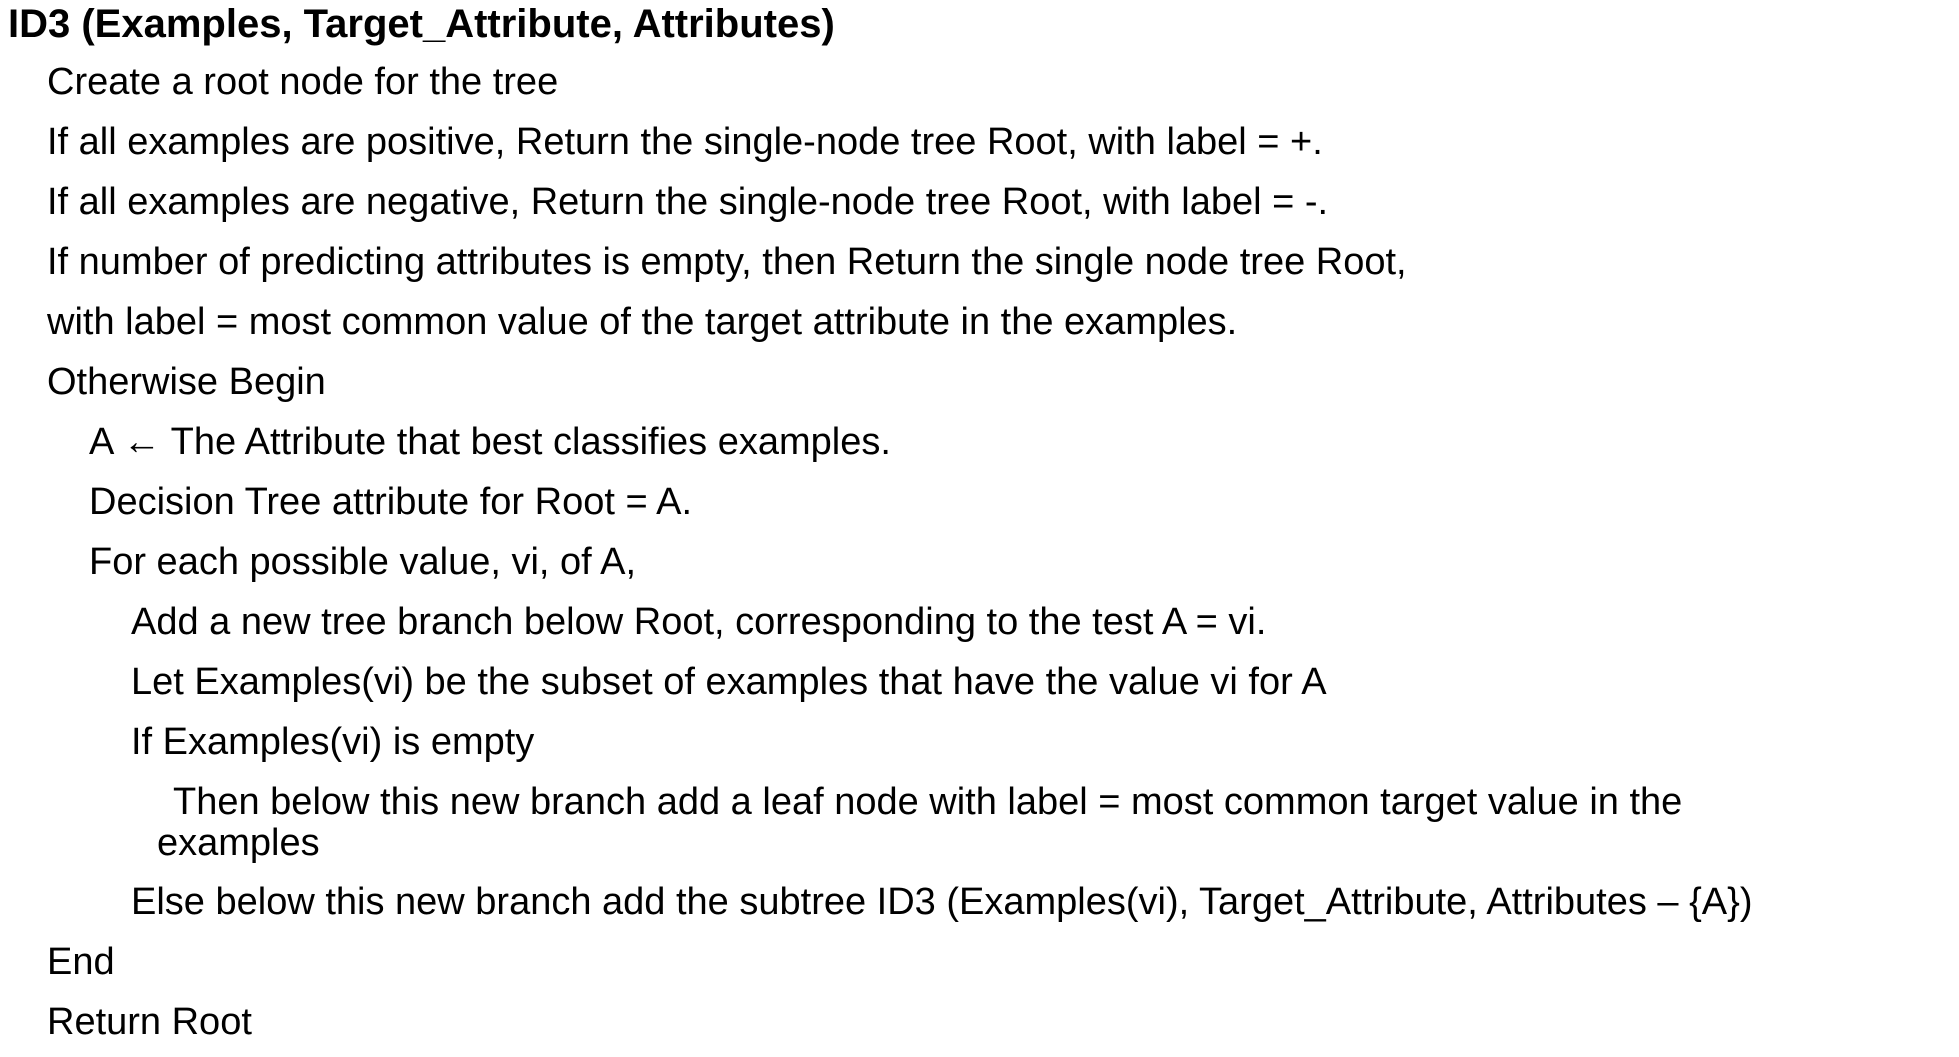 The image size is (1959, 1057). I want to click on line-if-empty: If Examples(vi) is empty, so click(333, 742).